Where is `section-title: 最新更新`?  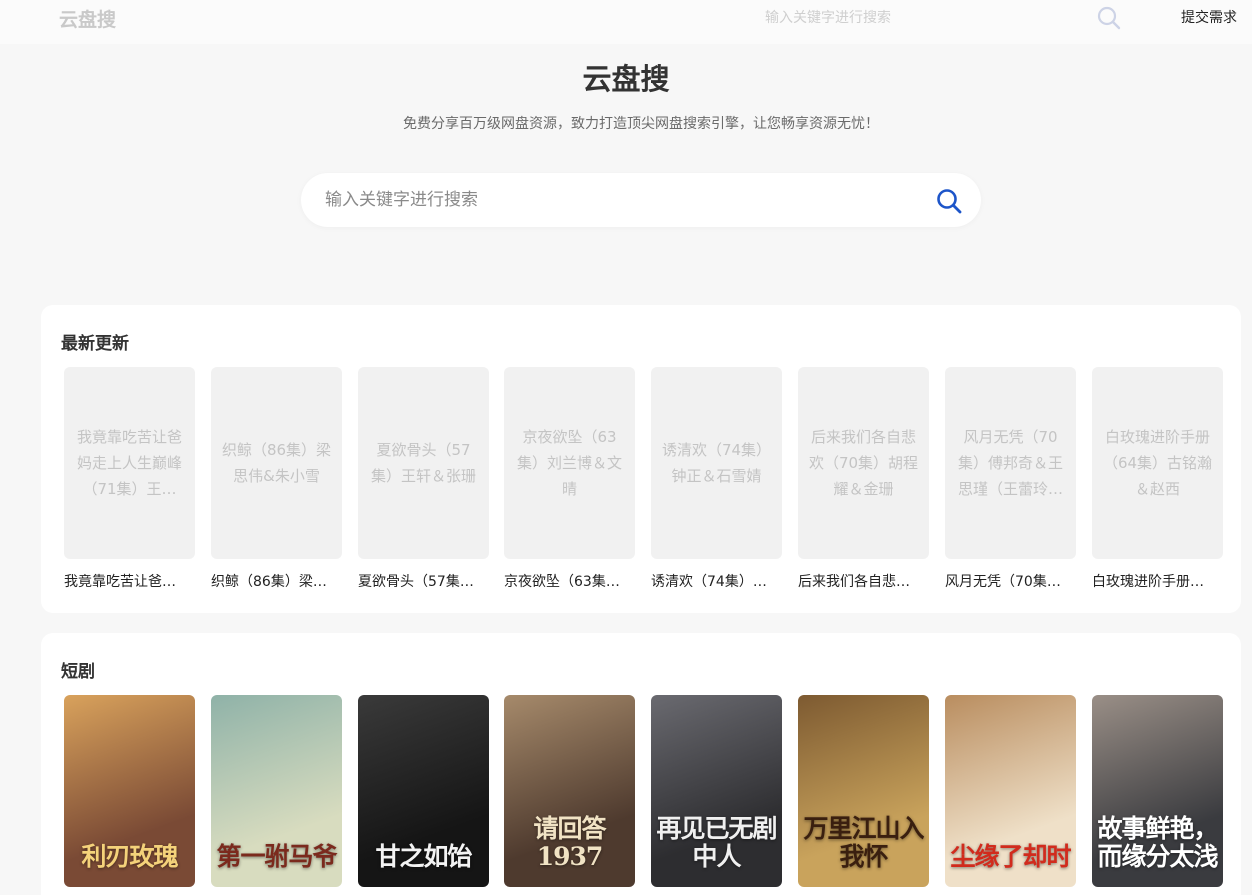
section-title: 最新更新 is located at coordinates (95, 344).